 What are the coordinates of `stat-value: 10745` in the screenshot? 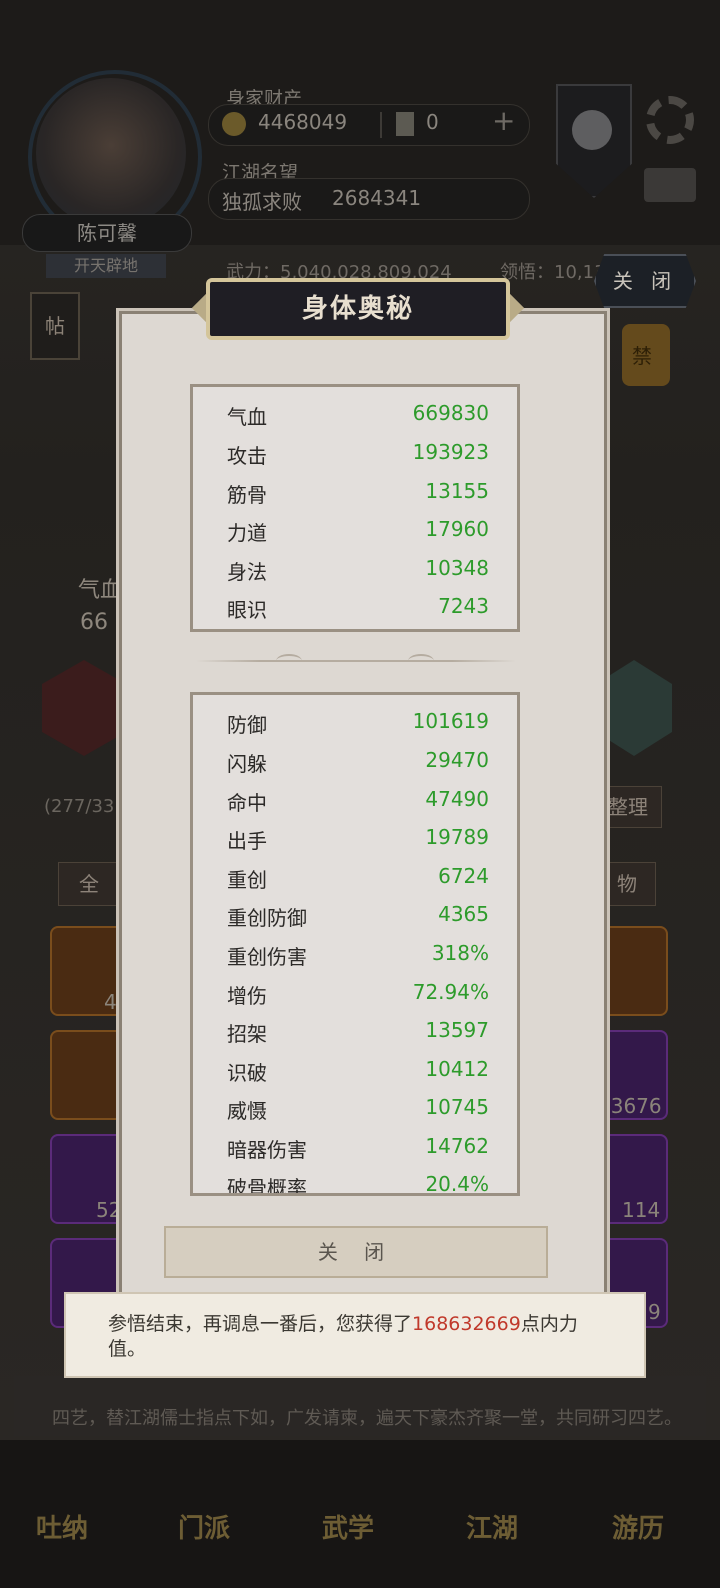 It's located at (457, 1107).